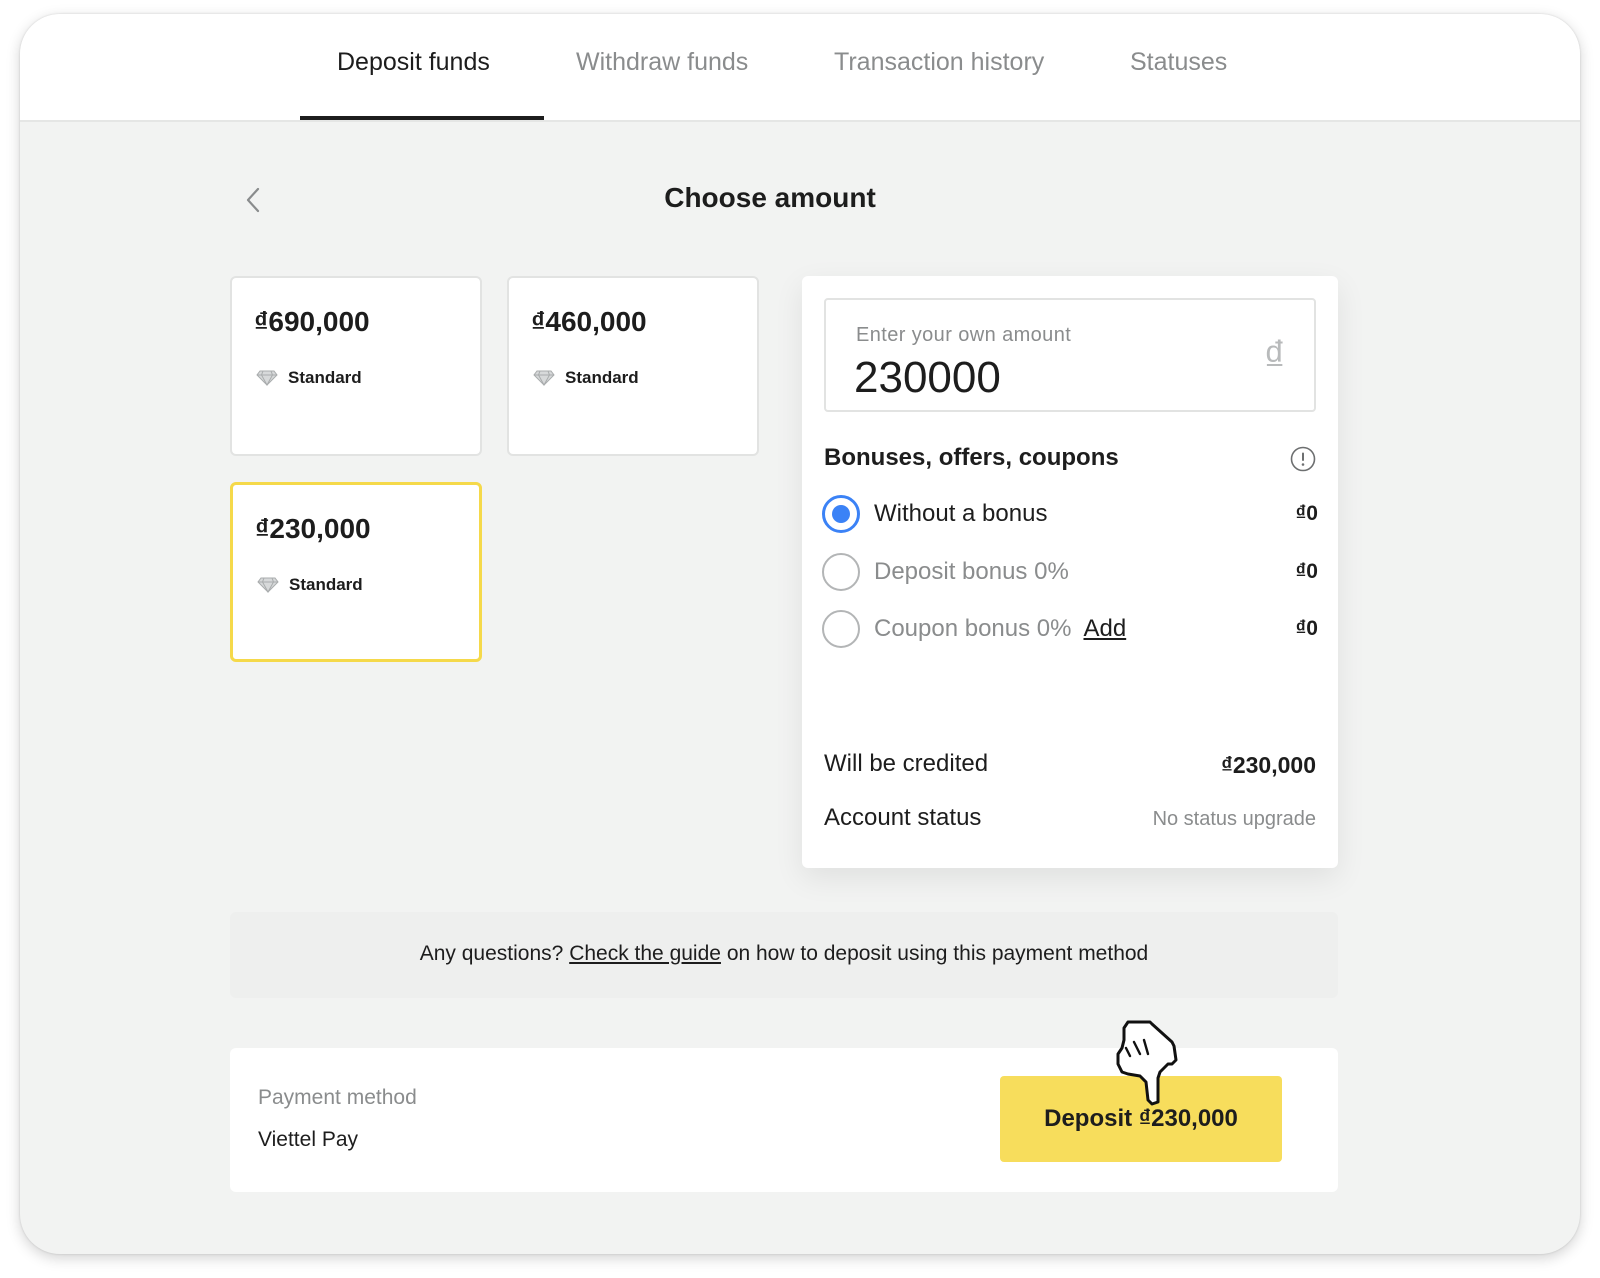  What do you see at coordinates (1104, 628) in the screenshot?
I see `add-coupon-link: Add` at bounding box center [1104, 628].